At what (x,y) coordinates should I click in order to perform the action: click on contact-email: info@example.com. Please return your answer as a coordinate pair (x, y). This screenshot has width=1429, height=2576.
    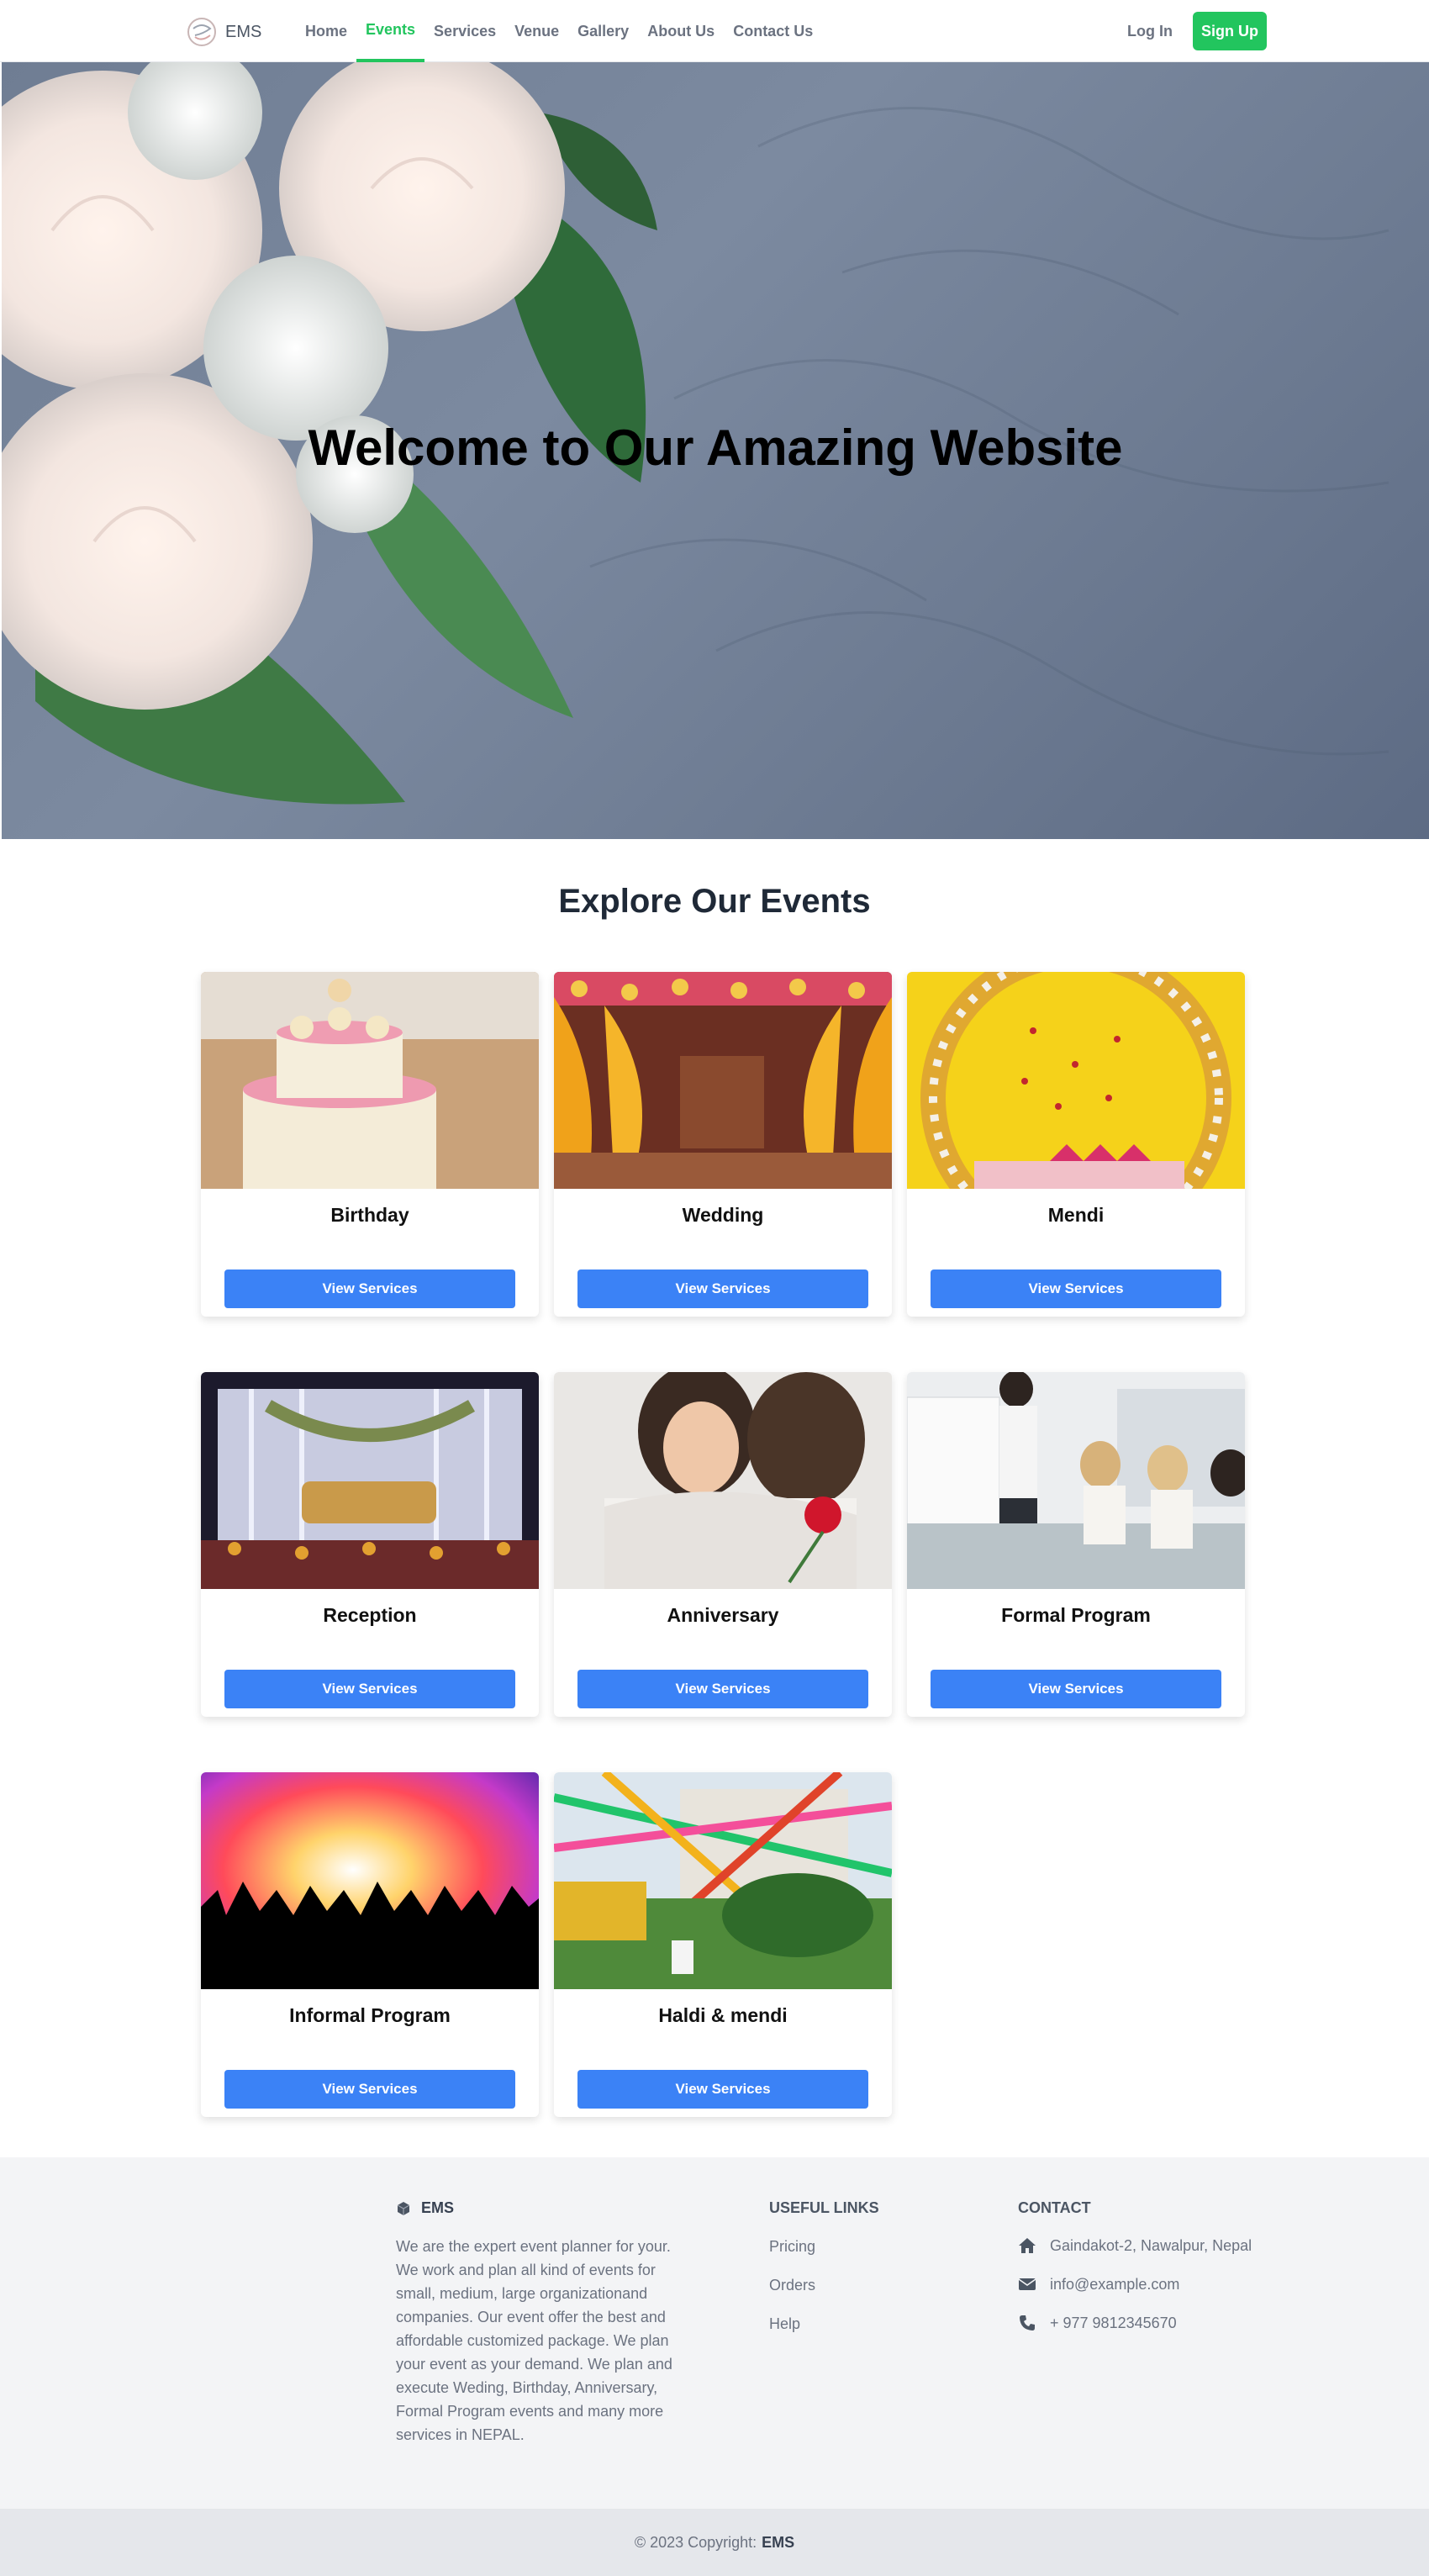
    Looking at the image, I should click on (1098, 2285).